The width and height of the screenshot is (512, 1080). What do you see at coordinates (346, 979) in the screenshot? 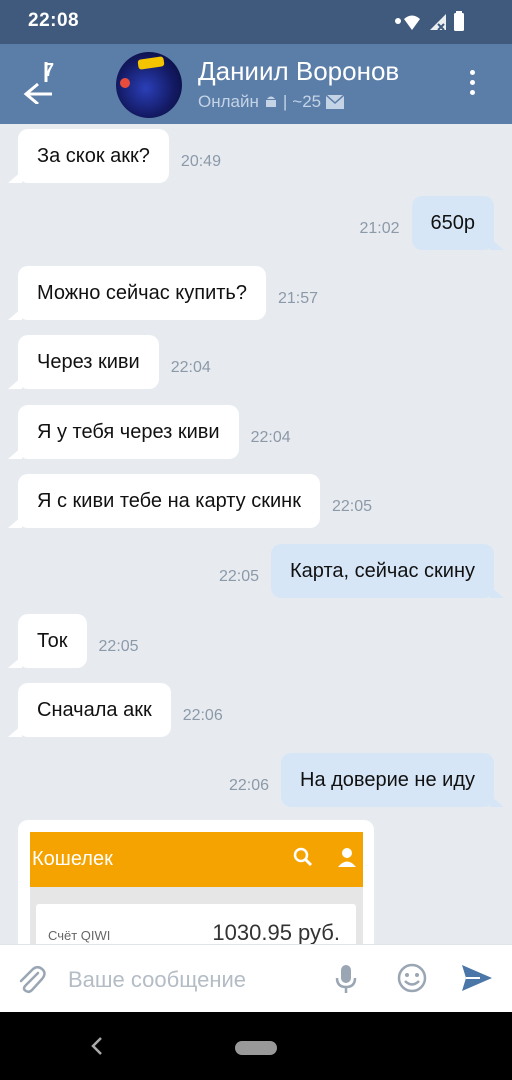
I see `microphone-icon` at bounding box center [346, 979].